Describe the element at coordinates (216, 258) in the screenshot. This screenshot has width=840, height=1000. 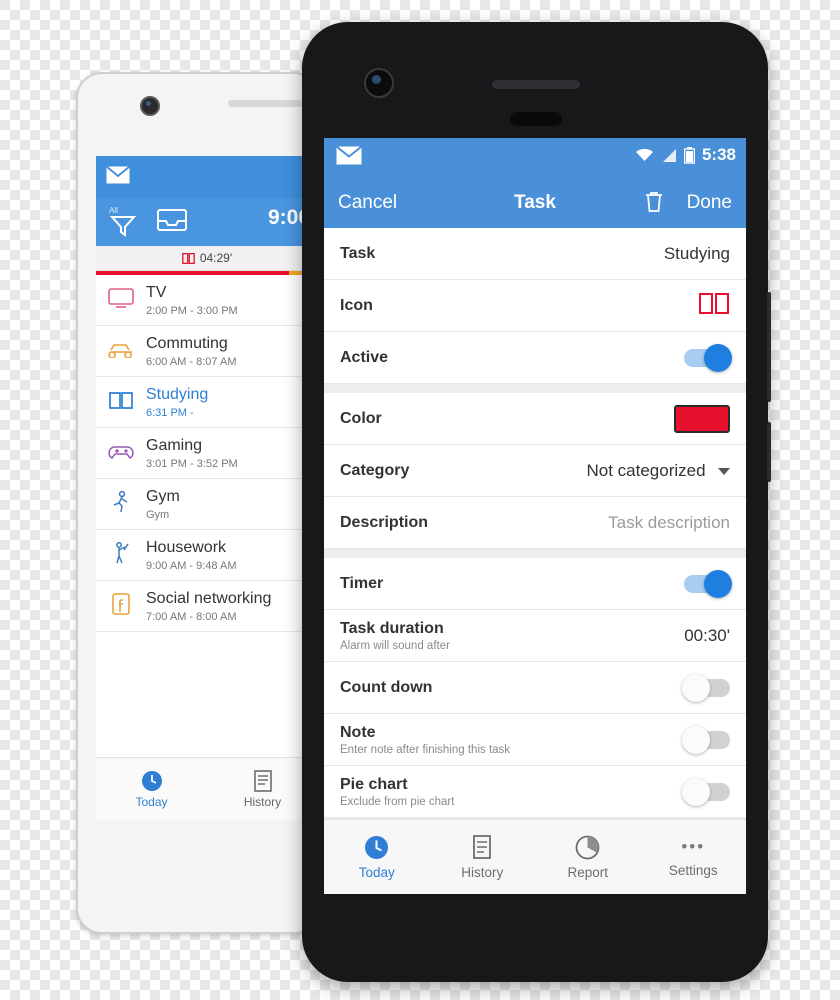
I see `active-timer-value: 04:29'` at that location.